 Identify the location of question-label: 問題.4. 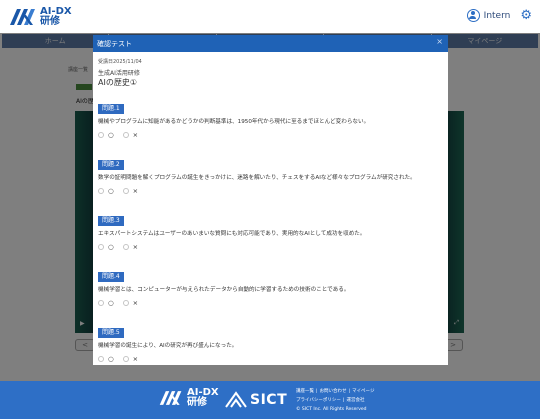
(111, 277).